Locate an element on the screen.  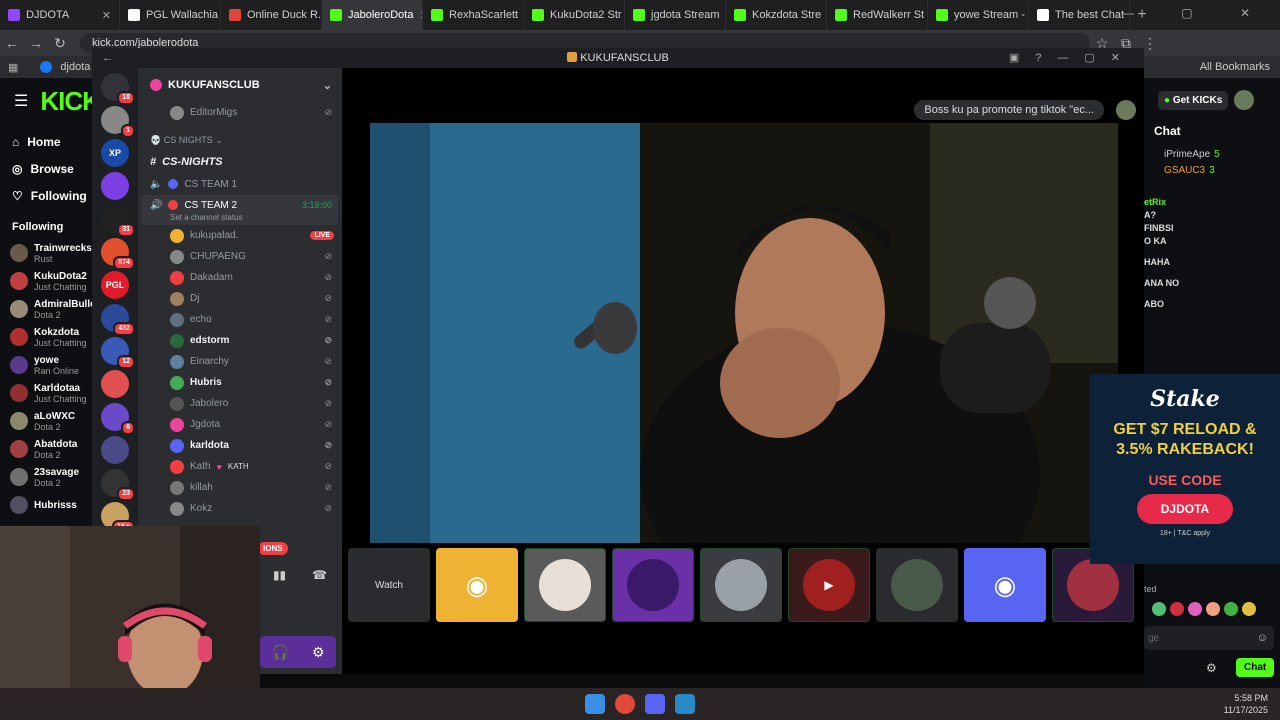
voice-channel-team2: 🔊 CS TEAM 2 3:18:00 Set a channel status is located at coordinates (240, 210).